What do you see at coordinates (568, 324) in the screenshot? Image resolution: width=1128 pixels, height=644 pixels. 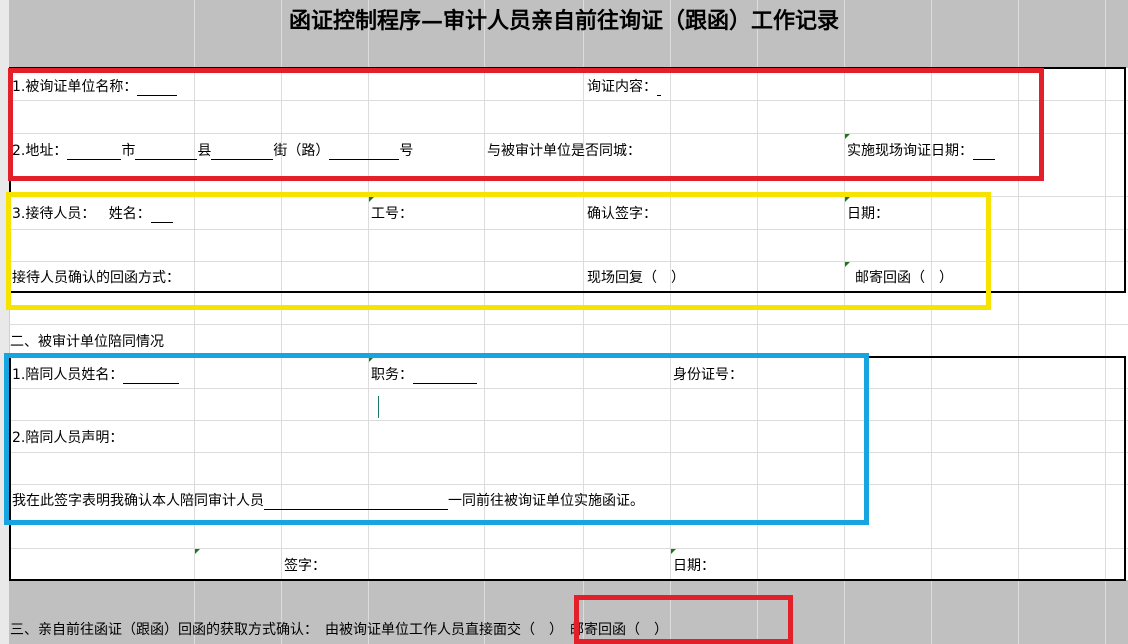 I see `gridline` at bounding box center [568, 324].